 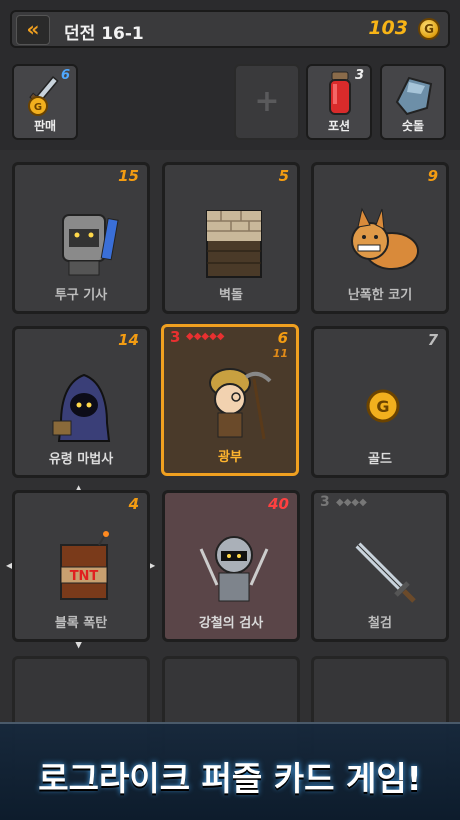 What do you see at coordinates (128, 340) in the screenshot?
I see `card-value: 14` at bounding box center [128, 340].